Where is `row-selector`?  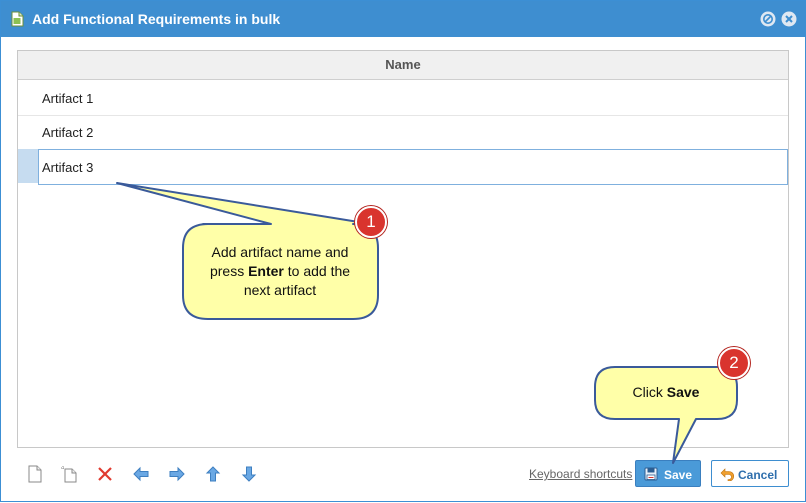 row-selector is located at coordinates (28, 166).